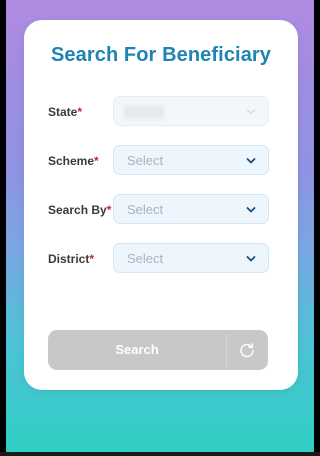  What do you see at coordinates (80, 210) in the screenshot?
I see `search-by-label: Search By*` at bounding box center [80, 210].